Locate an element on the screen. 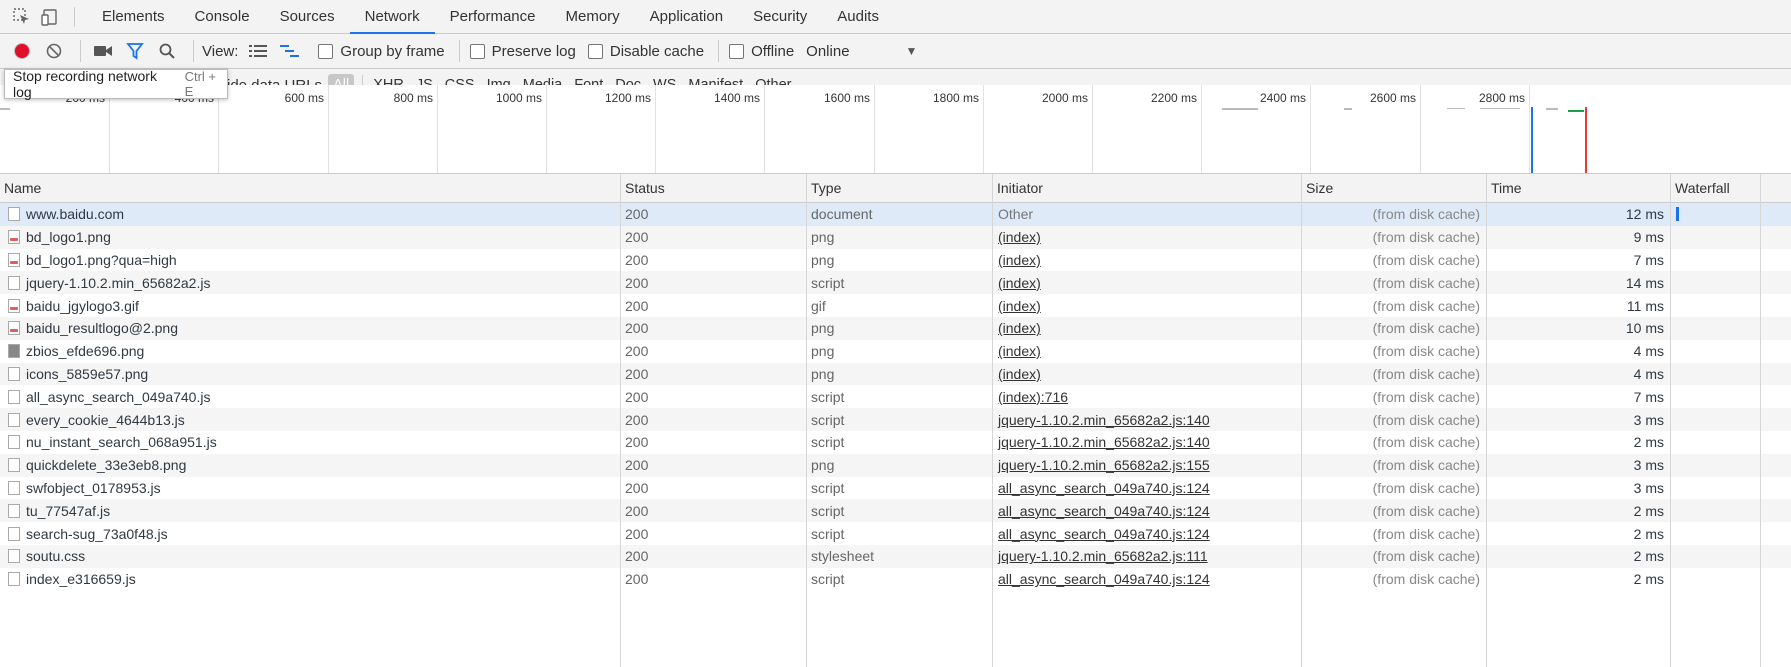 The height and width of the screenshot is (667, 1791). inspect-element-icon is located at coordinates (22, 17).